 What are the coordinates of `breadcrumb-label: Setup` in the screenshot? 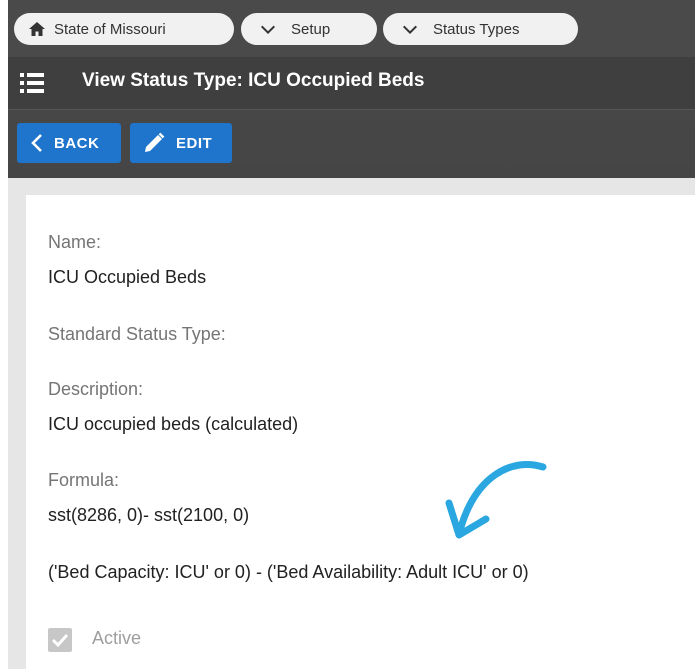 It's located at (311, 29).